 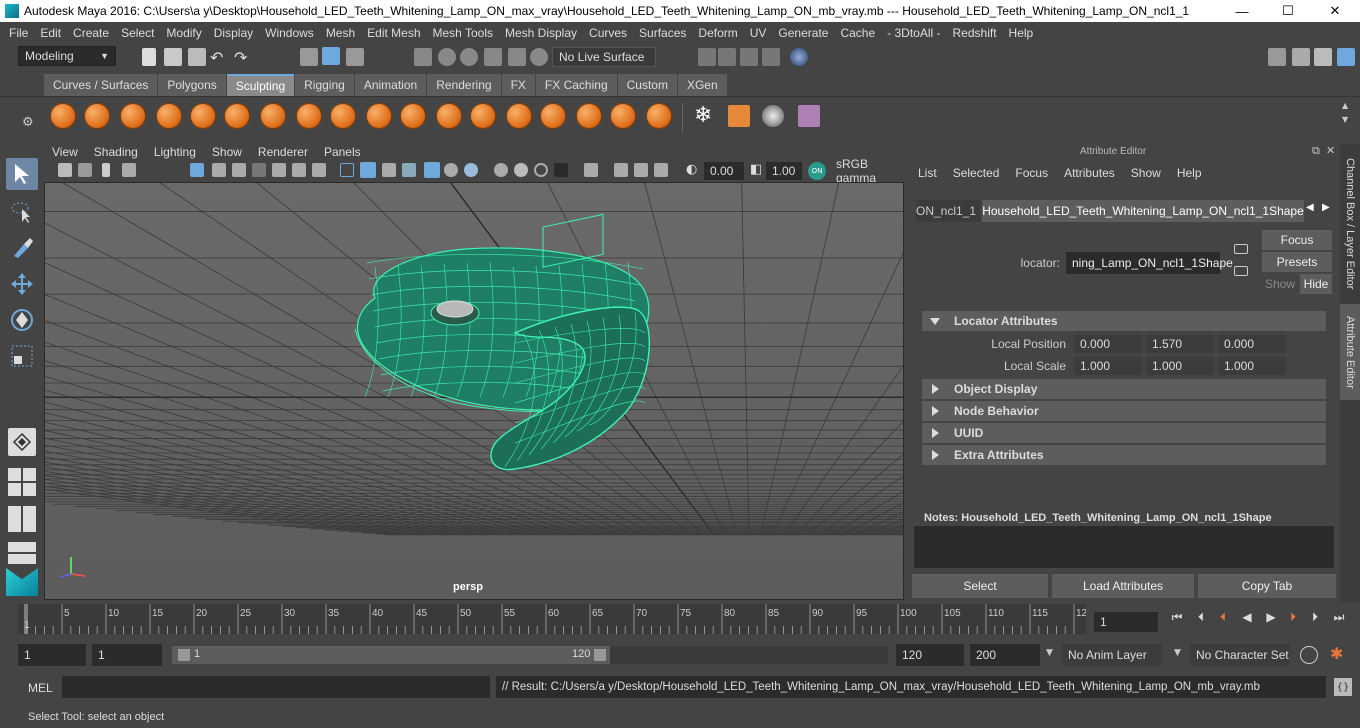 I want to click on tab-rendering: Rendering, so click(x=464, y=85).